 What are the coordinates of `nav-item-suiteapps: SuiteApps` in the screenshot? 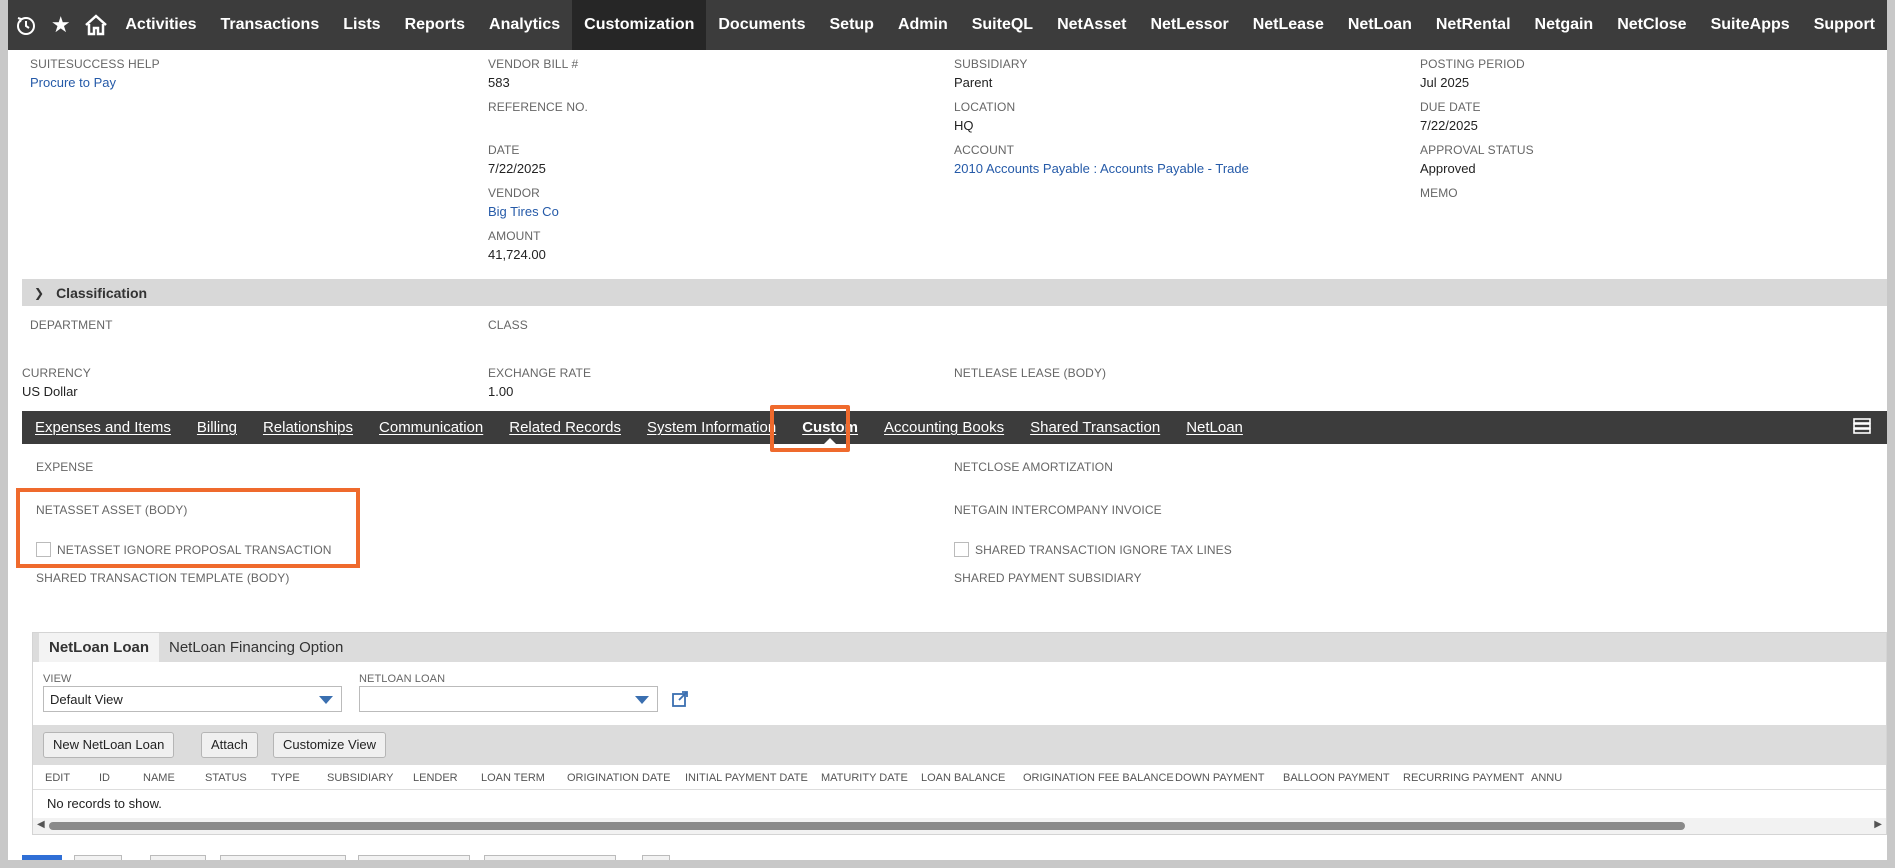 It's located at (1750, 25).